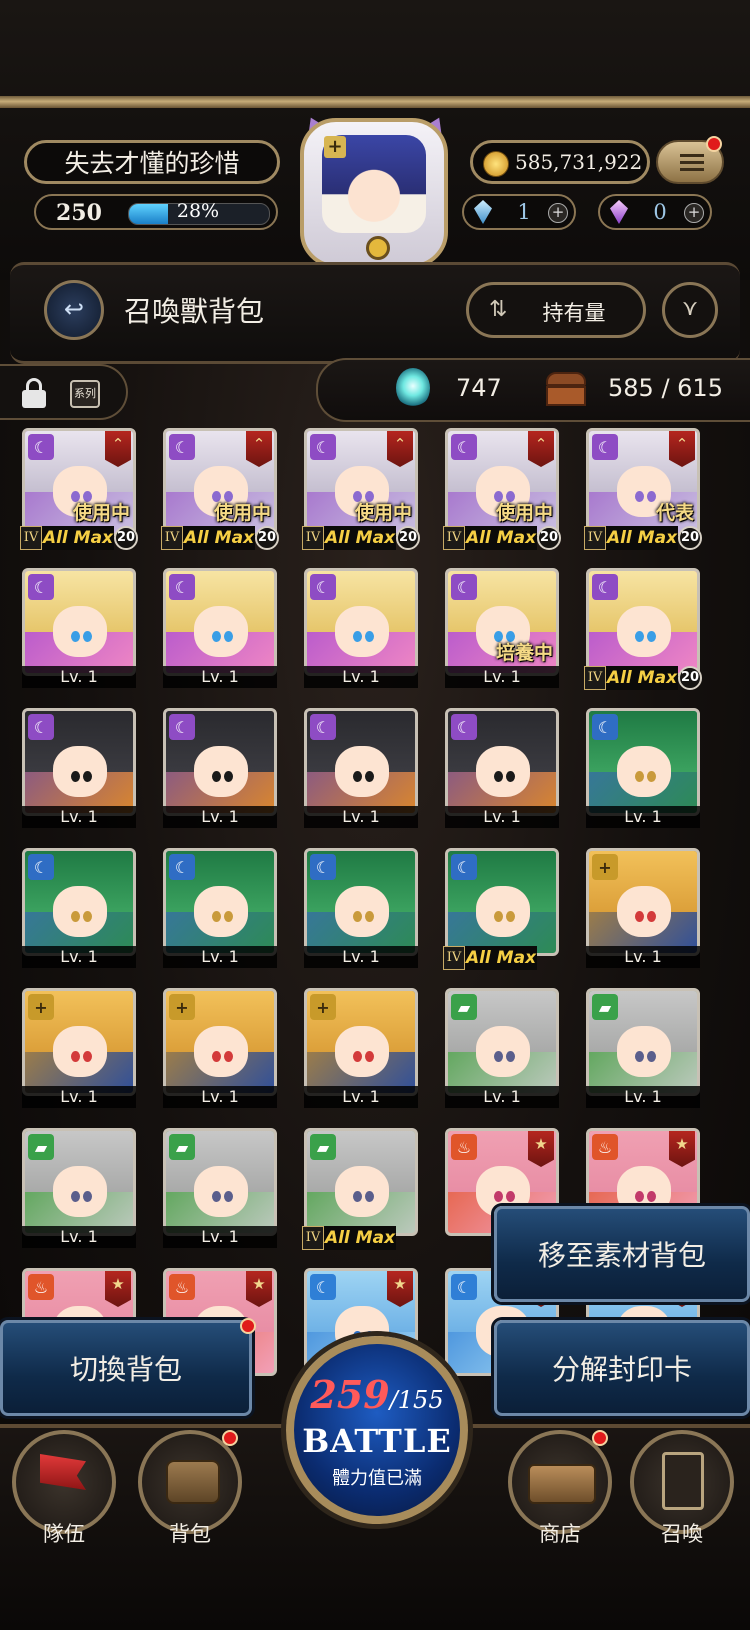 This screenshot has width=750, height=1630. I want to click on move-to-material-bag-button: 移至素材背包, so click(622, 1254).